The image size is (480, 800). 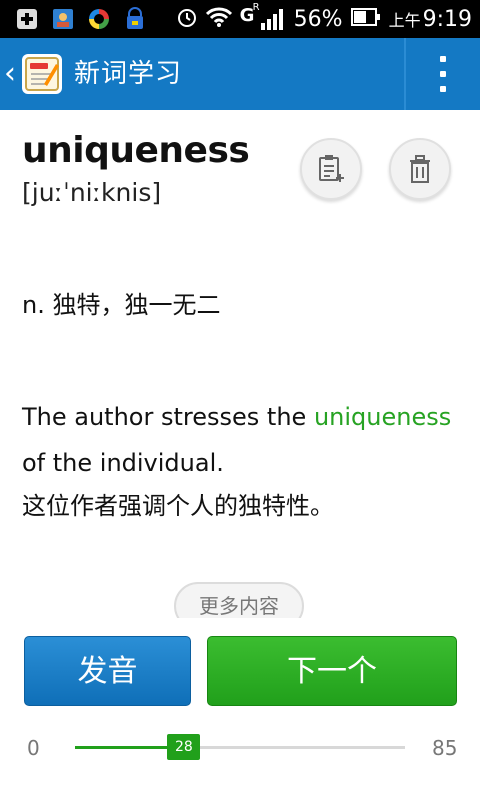 I want to click on clock-ampm: 上午, so click(x=404, y=20).